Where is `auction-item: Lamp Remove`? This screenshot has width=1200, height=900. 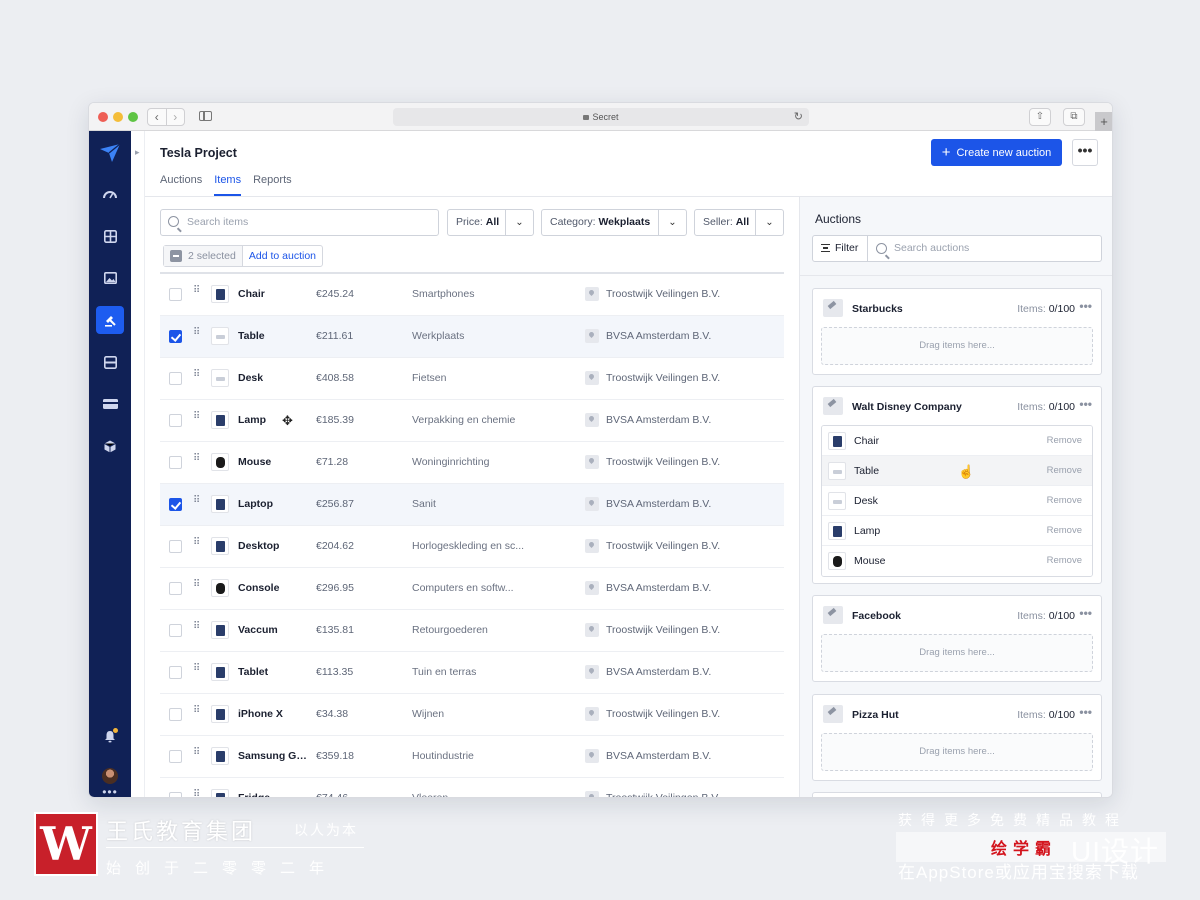 auction-item: Lamp Remove is located at coordinates (957, 531).